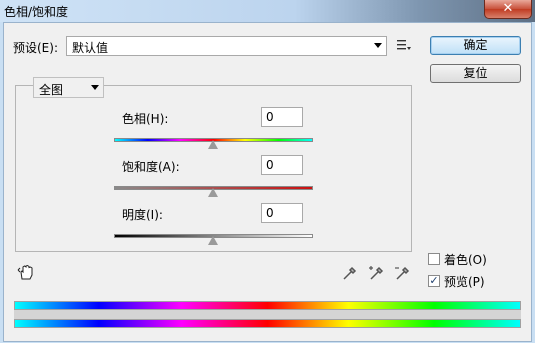 The height and width of the screenshot is (343, 535). Describe the element at coordinates (151, 167) in the screenshot. I see `saturation-label: 饱和度(A):` at that location.